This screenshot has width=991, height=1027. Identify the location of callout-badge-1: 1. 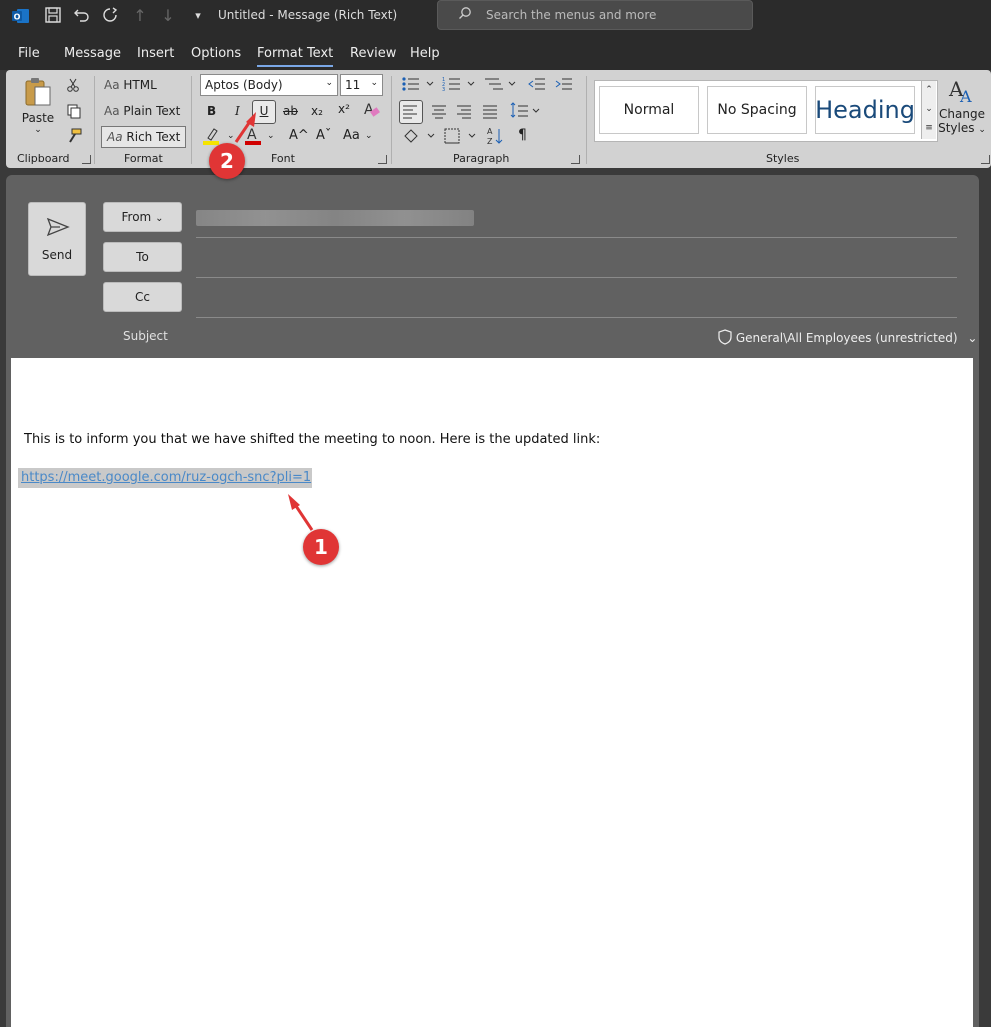
(321, 547).